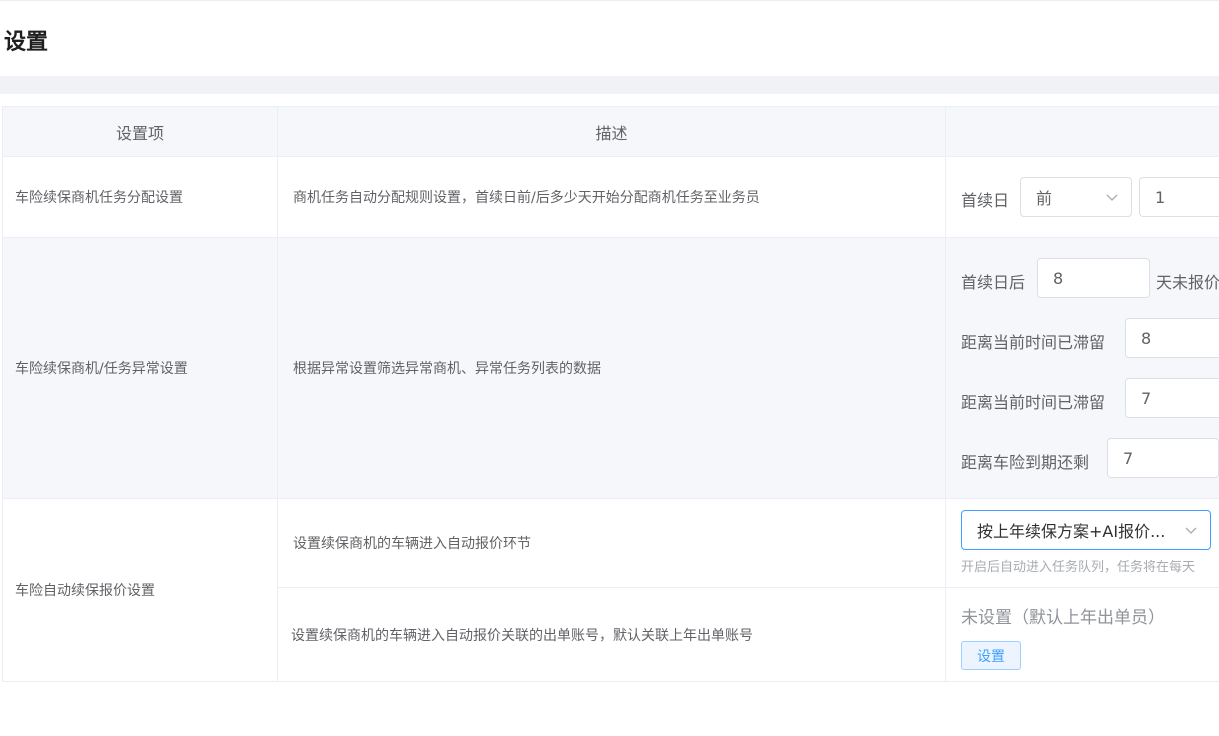  Describe the element at coordinates (1076, 197) in the screenshot. I see `before-after-select: 前` at that location.